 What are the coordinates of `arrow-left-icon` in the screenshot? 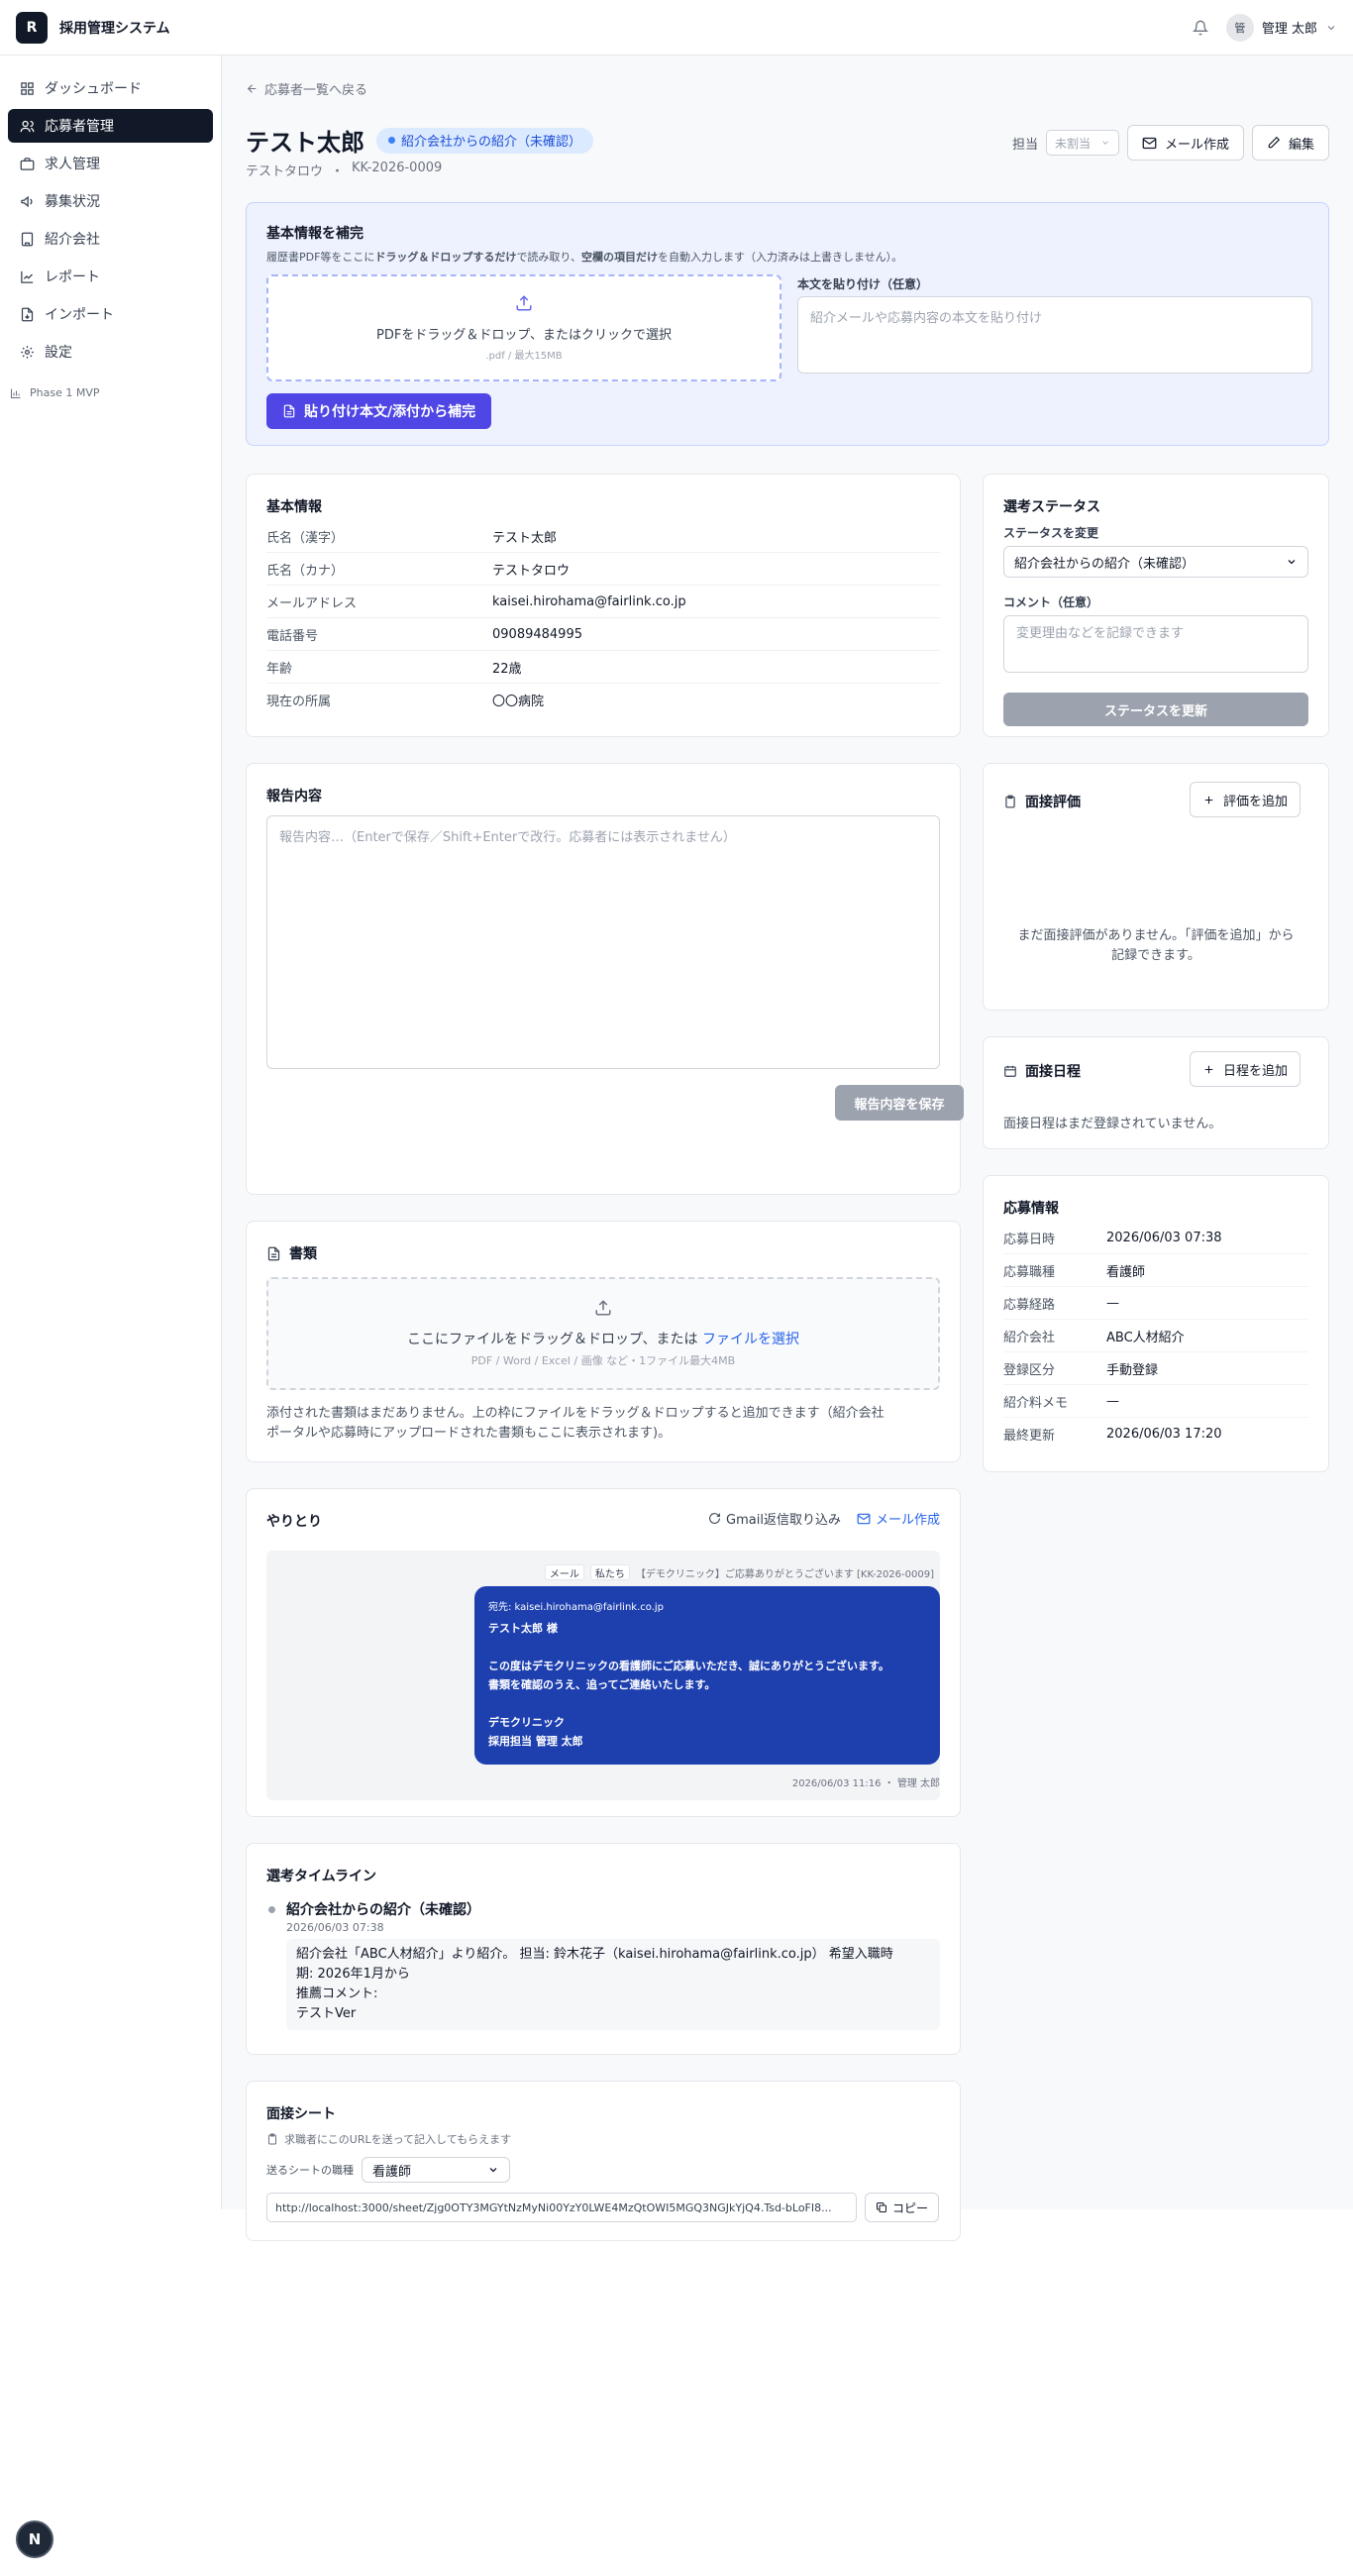 It's located at (252, 88).